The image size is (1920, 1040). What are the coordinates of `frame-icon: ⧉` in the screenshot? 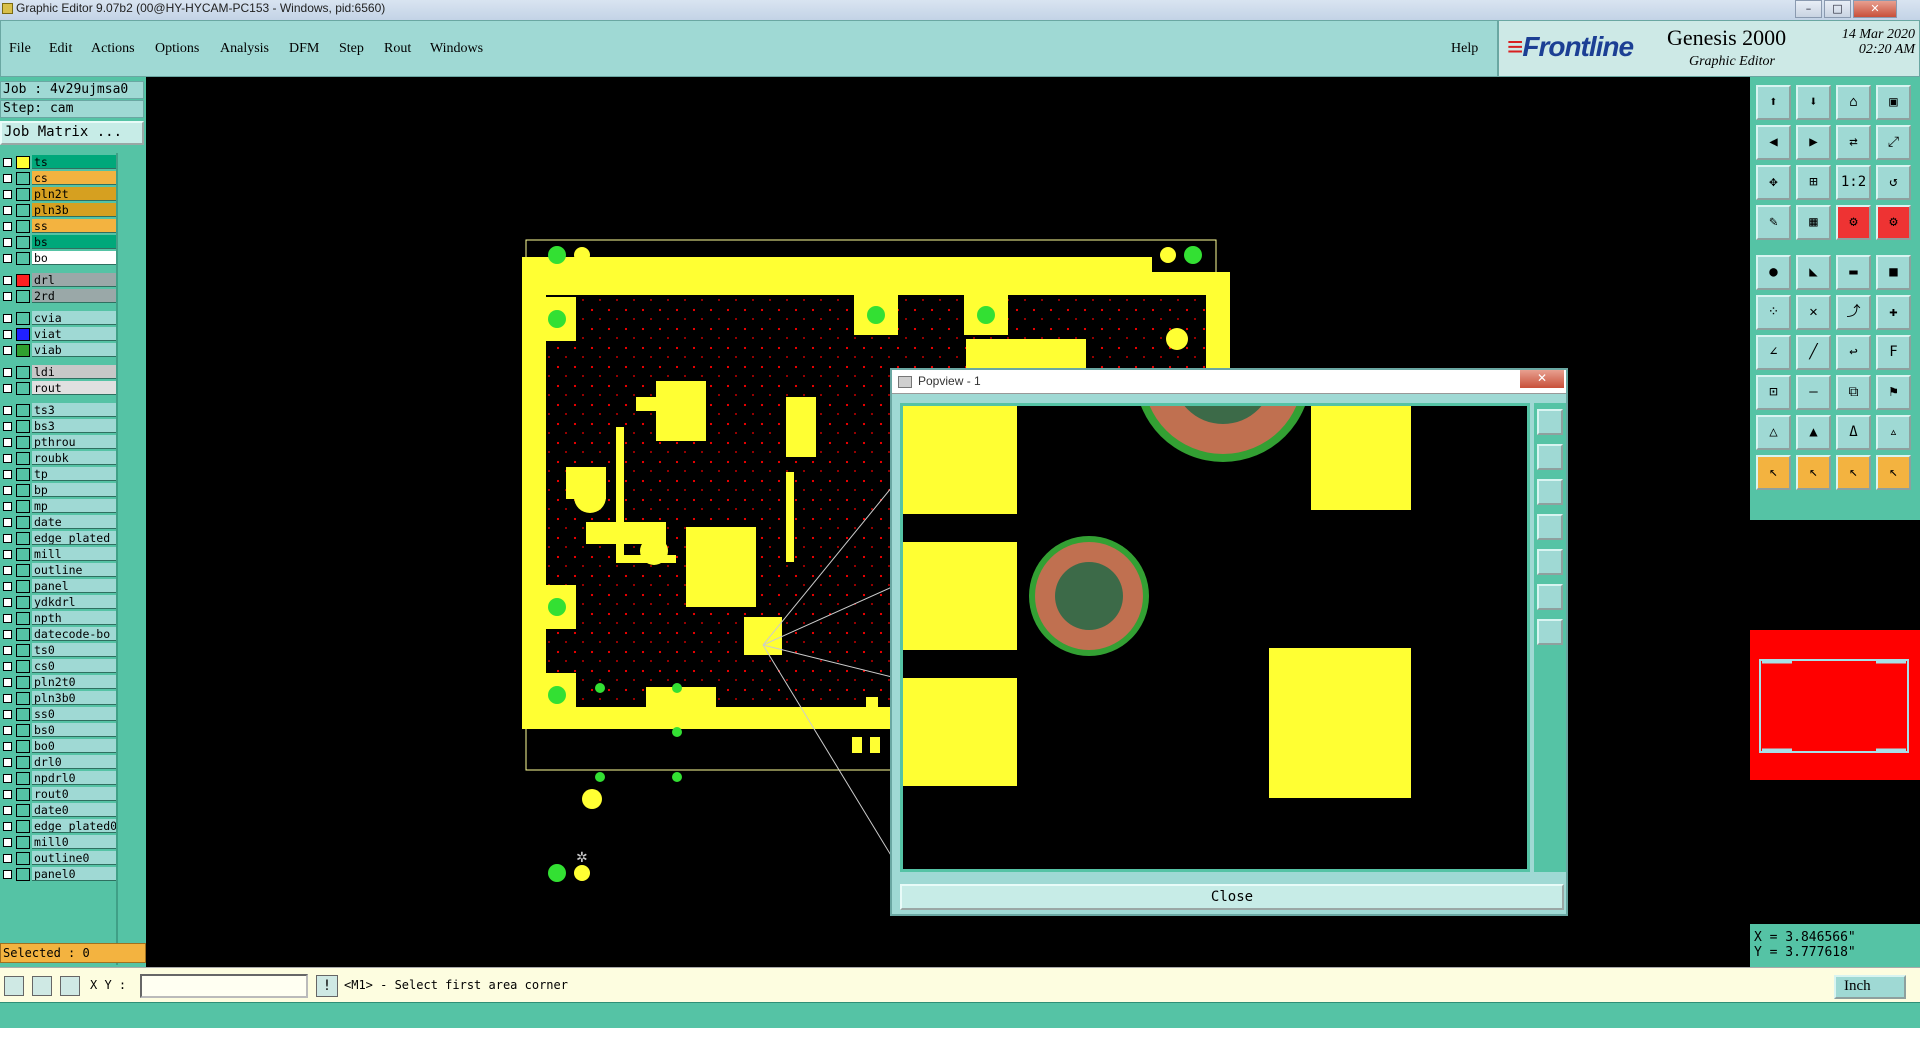 It's located at (1853, 392).